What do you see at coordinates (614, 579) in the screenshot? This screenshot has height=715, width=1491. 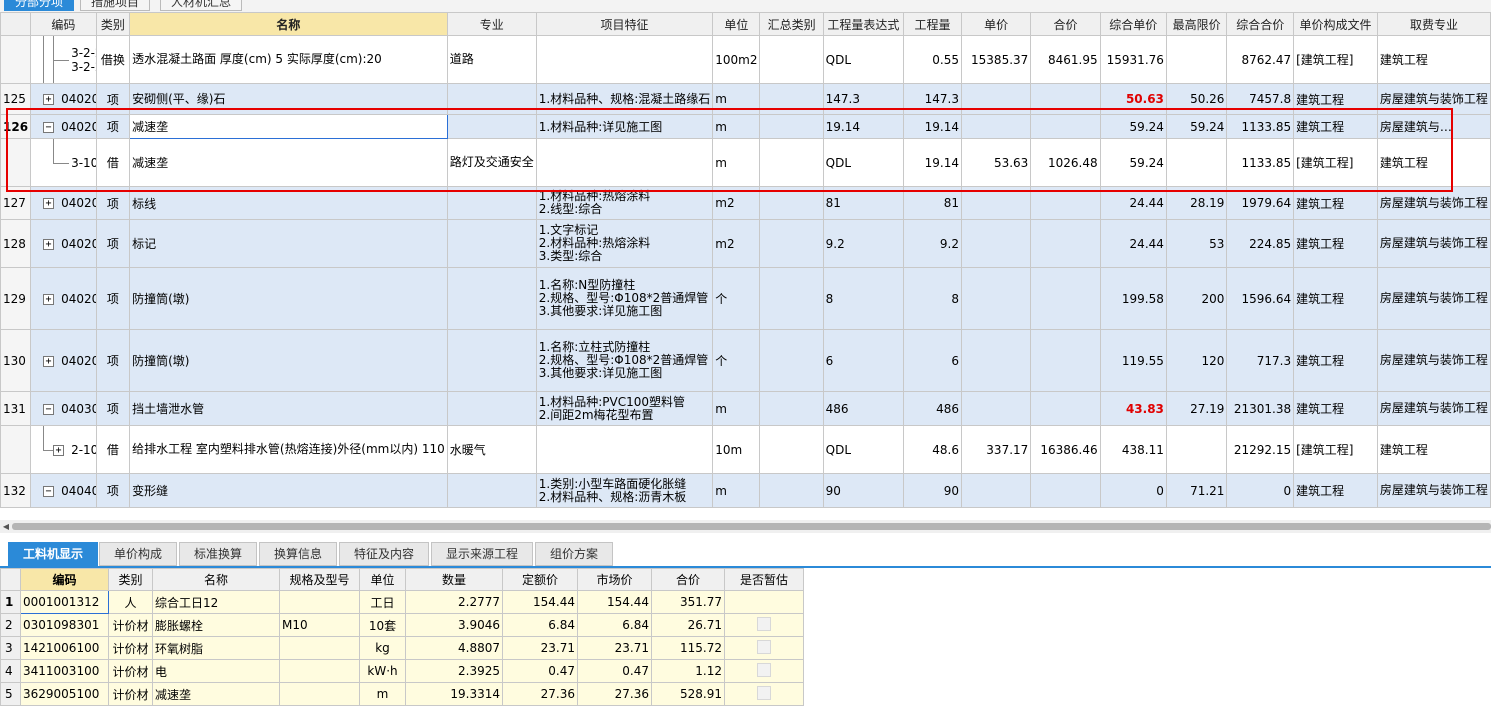 I see `col-header-market: 市场价` at bounding box center [614, 579].